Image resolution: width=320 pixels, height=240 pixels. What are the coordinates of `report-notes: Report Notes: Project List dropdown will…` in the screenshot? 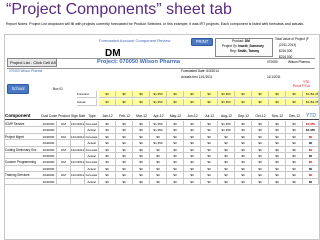 It's located at (155, 24).